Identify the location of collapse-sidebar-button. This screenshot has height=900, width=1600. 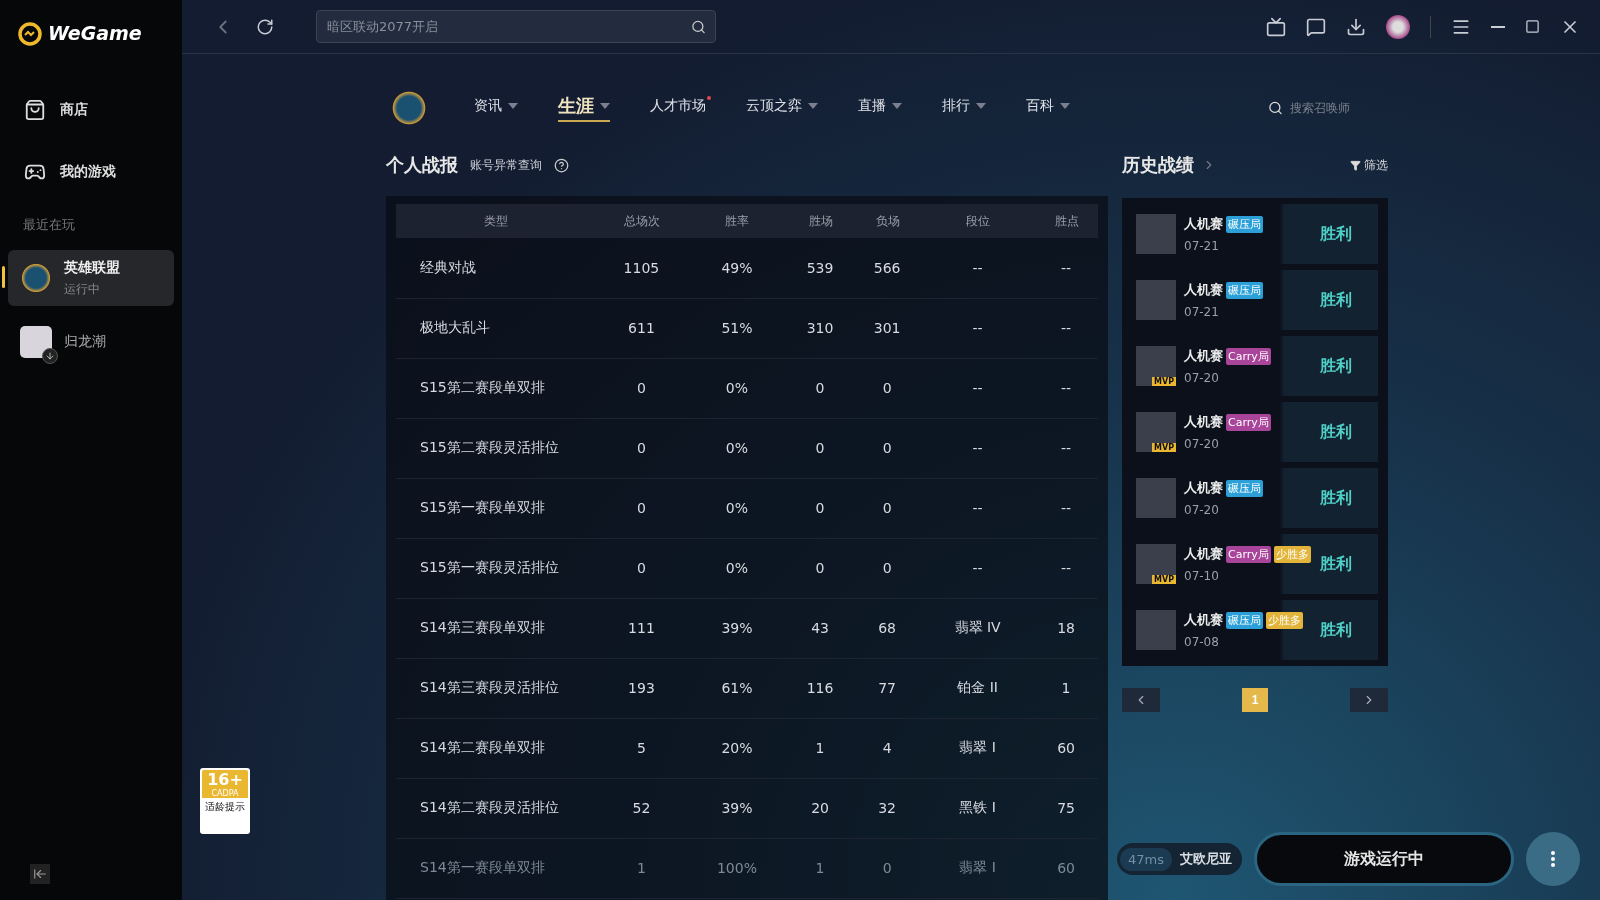
(40, 874).